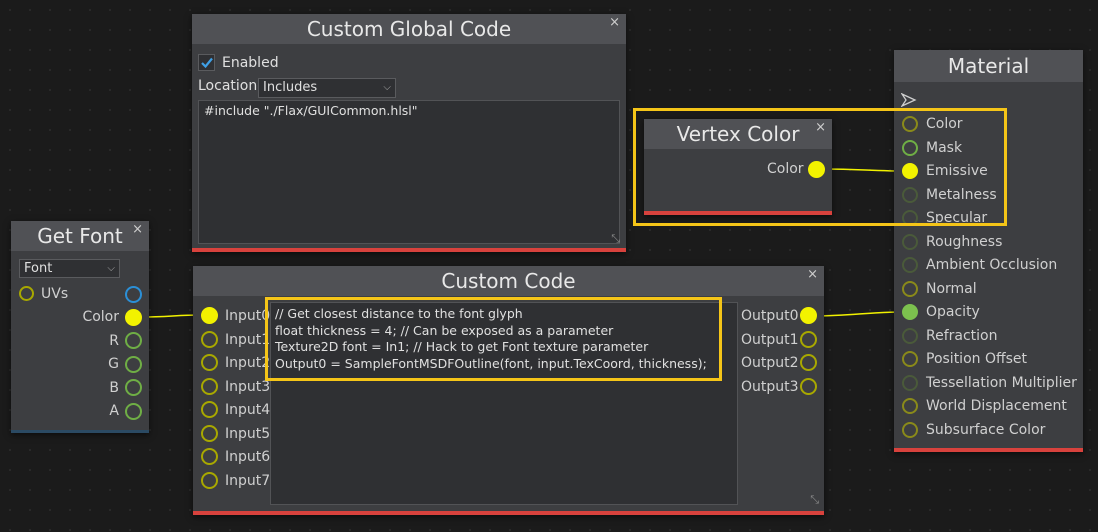 The width and height of the screenshot is (1098, 532). I want to click on location-dropdown: Includes ⌵, so click(327, 88).